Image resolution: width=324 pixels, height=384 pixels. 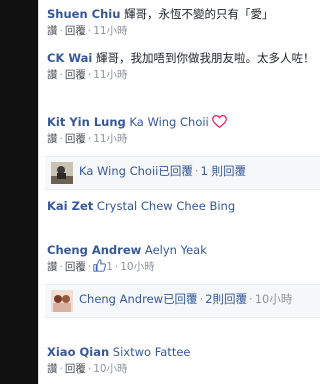 I want to click on comment-author: CK Wai, so click(x=69, y=58).